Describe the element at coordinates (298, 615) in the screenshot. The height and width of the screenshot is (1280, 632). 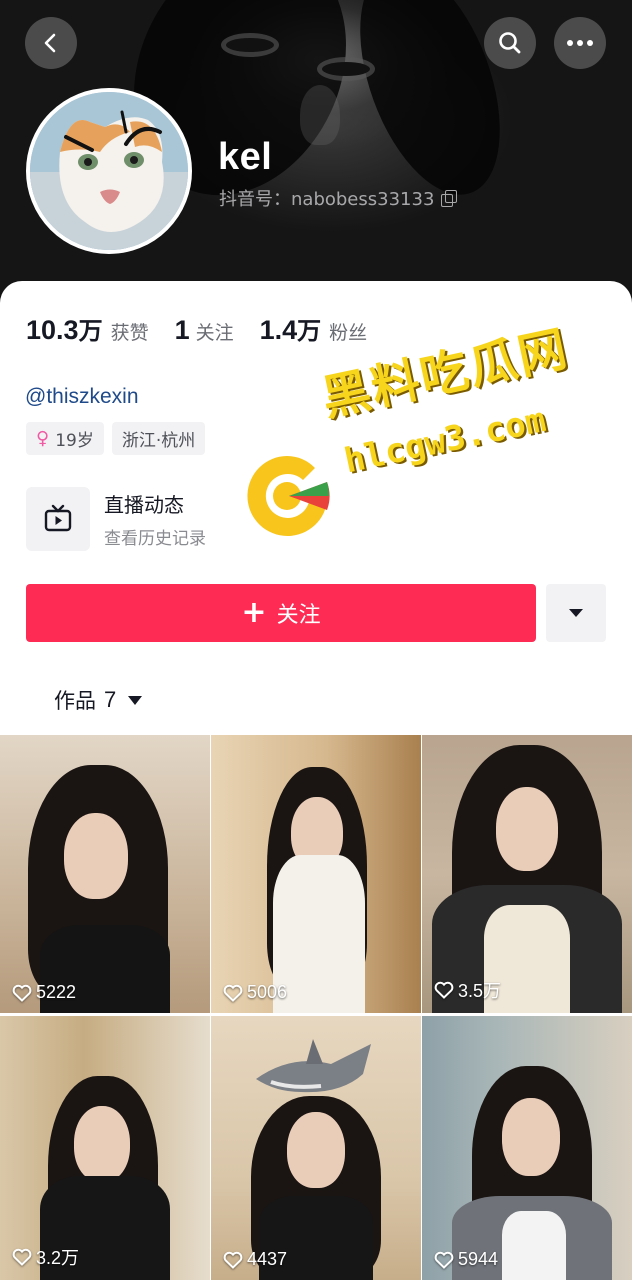
I see `follow-button-label: 关注` at that location.